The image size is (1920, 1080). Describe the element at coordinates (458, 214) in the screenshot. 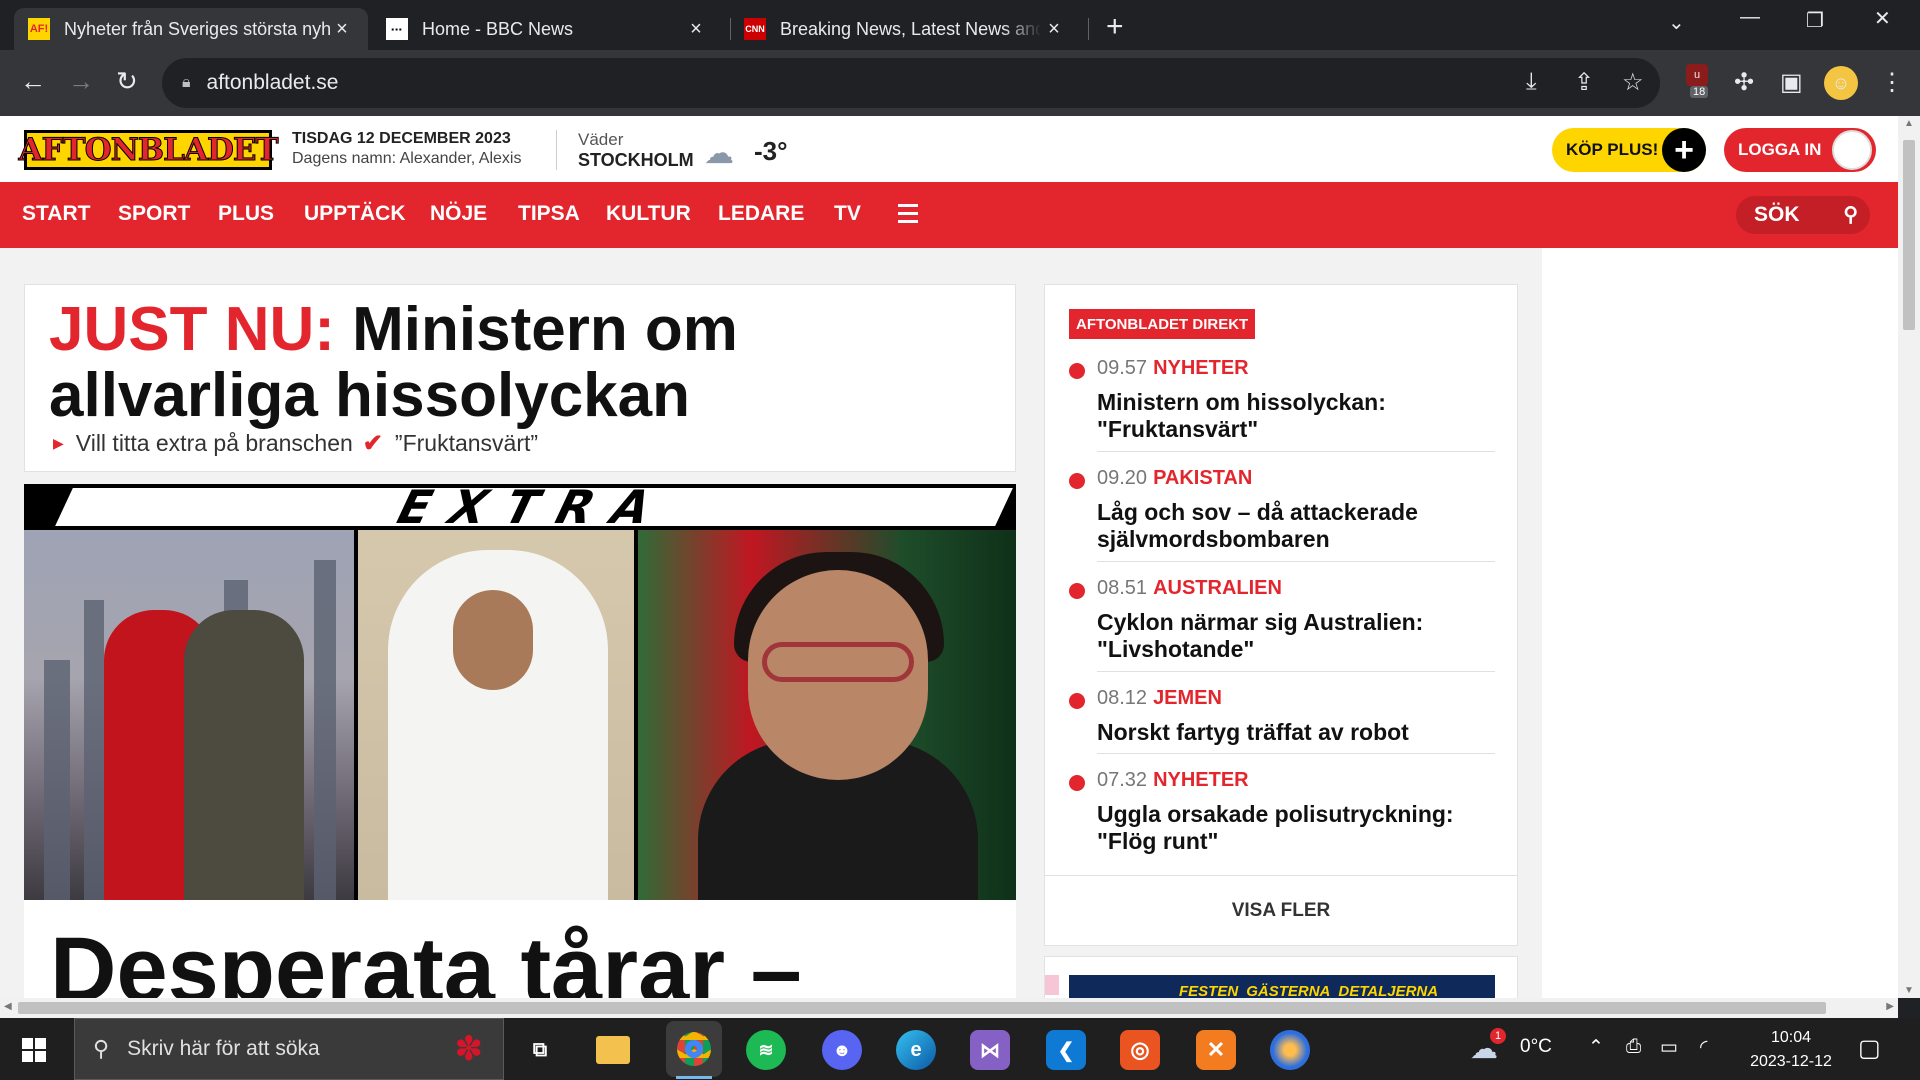

I see `nav-item-noje: NÖJE` at that location.